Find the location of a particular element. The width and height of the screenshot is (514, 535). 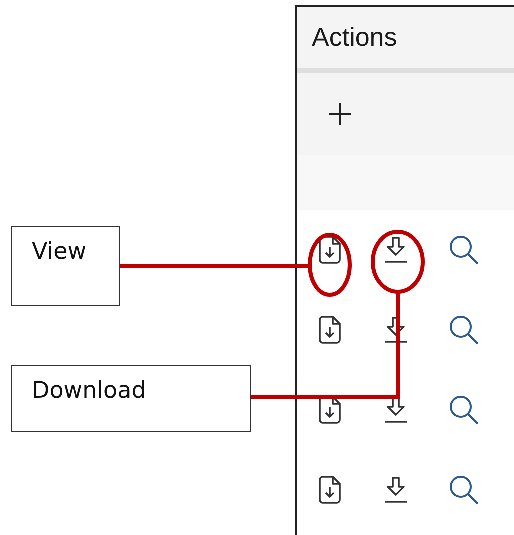

callout-label: Download is located at coordinates (131, 398).